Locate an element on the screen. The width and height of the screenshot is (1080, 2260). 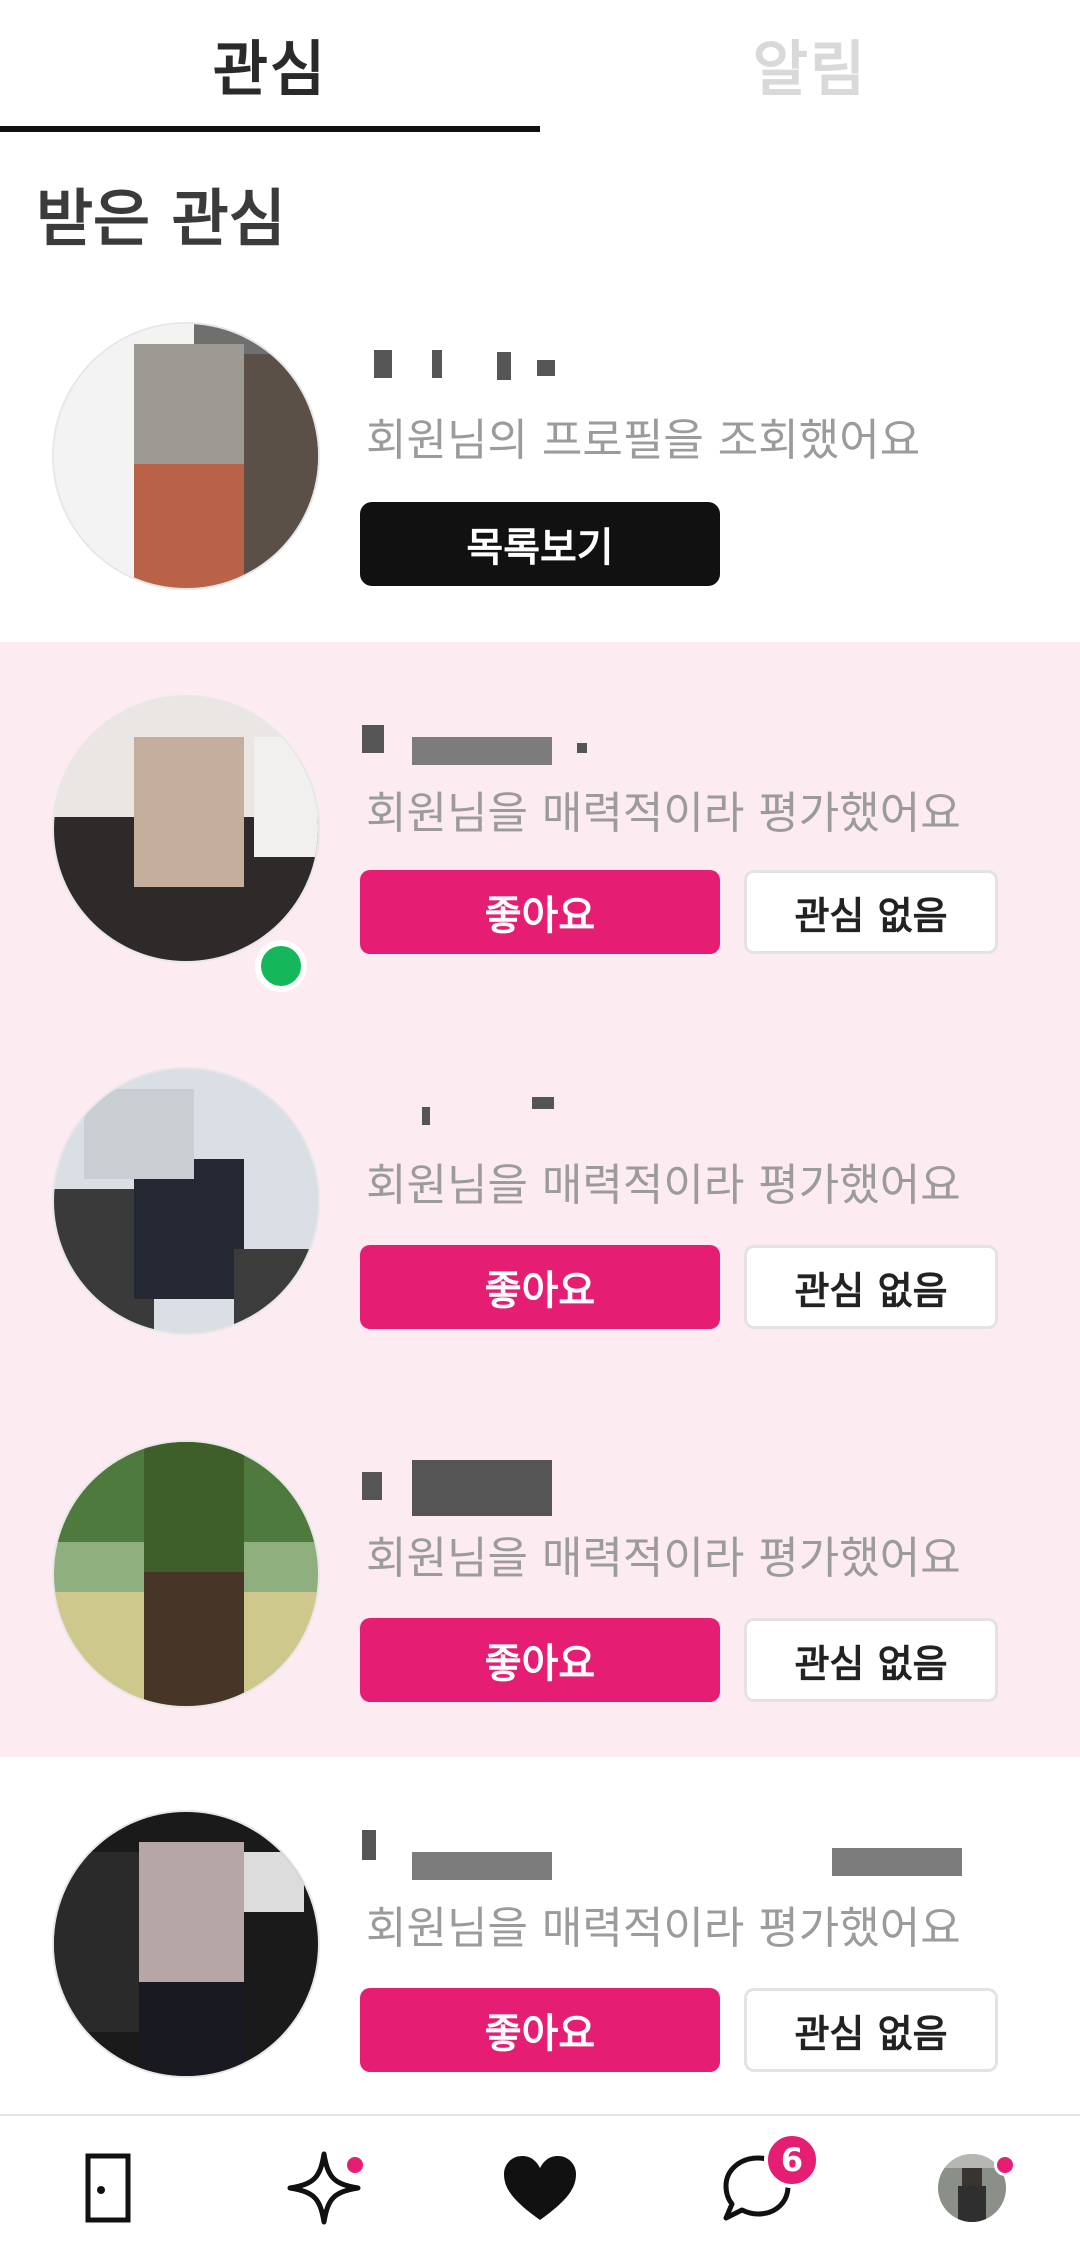
nav-chat: 6 is located at coordinates (756, 2188).